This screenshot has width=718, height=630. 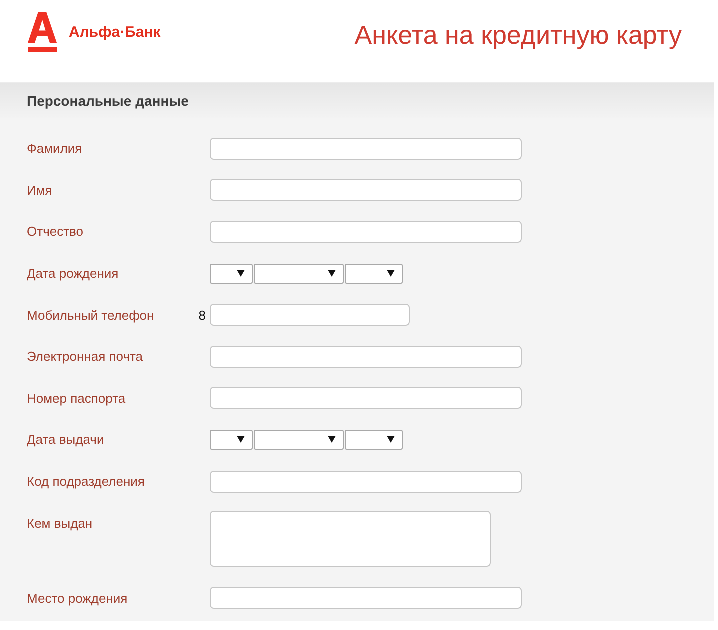 I want to click on bank-name: Альфа·Банк, so click(x=115, y=33).